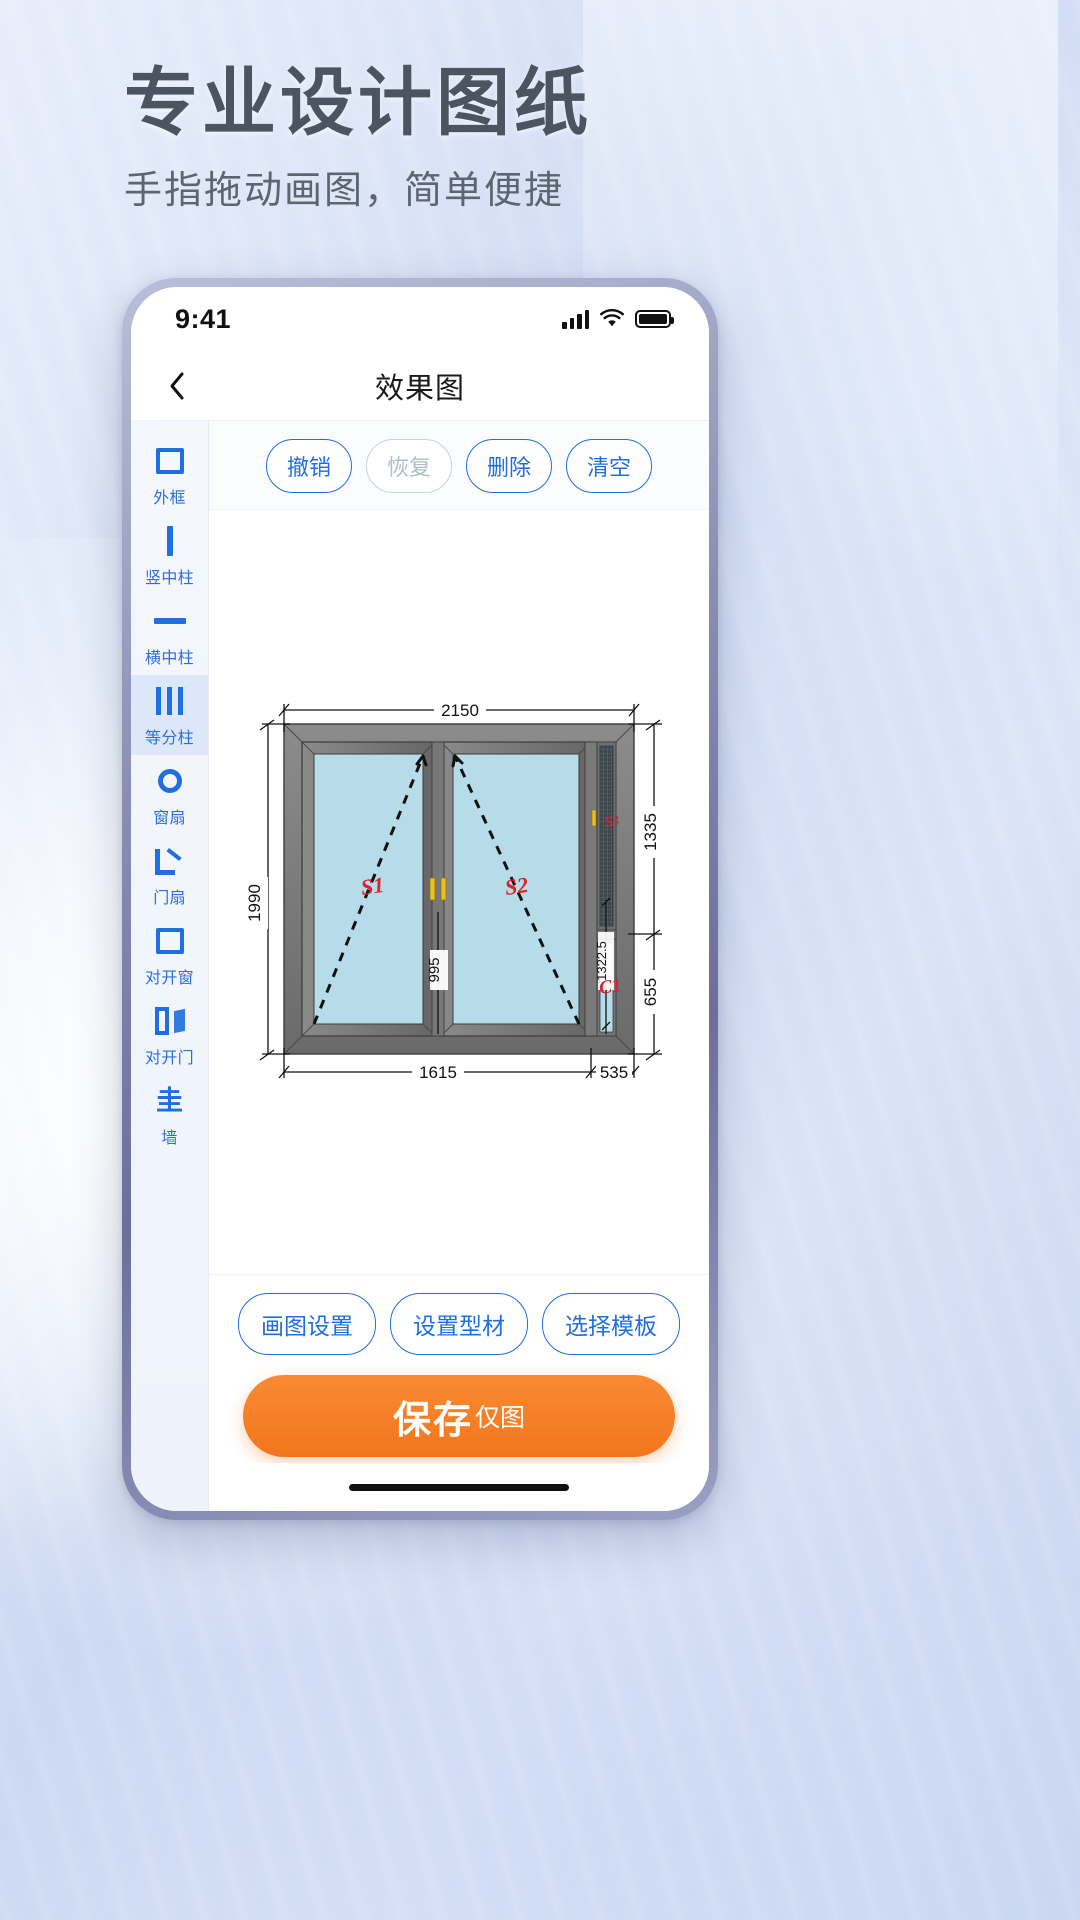 This screenshot has height=1920, width=1080. Describe the element at coordinates (169, 818) in the screenshot. I see `sidebar-item-label: 窗扇` at that location.